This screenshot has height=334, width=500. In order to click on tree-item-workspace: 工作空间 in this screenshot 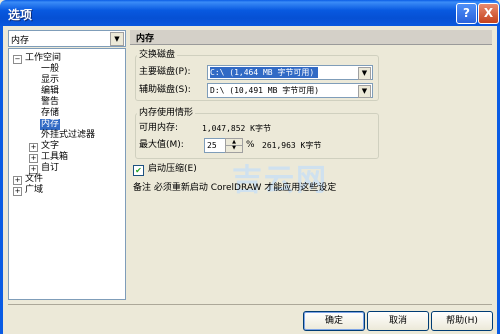, I will do `click(43, 58)`.